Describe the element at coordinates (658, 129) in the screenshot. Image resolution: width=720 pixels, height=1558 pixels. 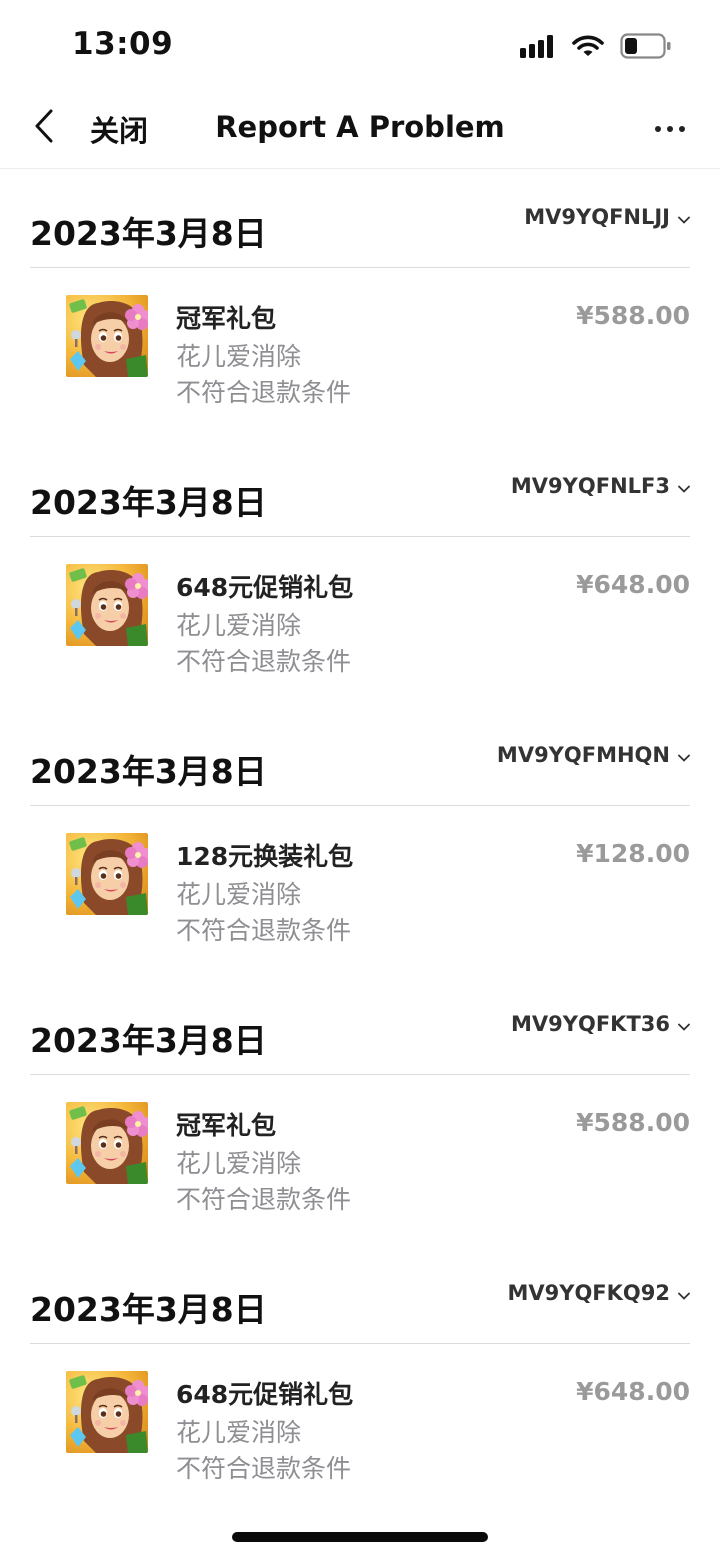
I see `more-dots-icon` at that location.